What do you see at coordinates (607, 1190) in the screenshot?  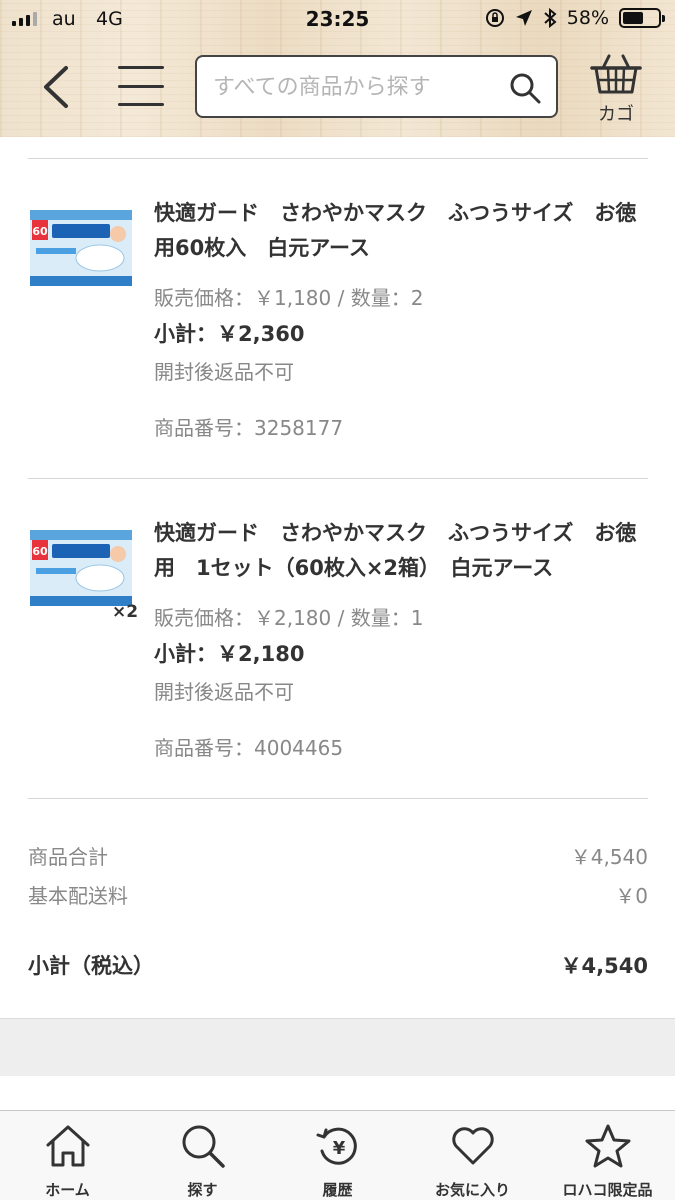 I see `tab-label: ロハコ限定品` at bounding box center [607, 1190].